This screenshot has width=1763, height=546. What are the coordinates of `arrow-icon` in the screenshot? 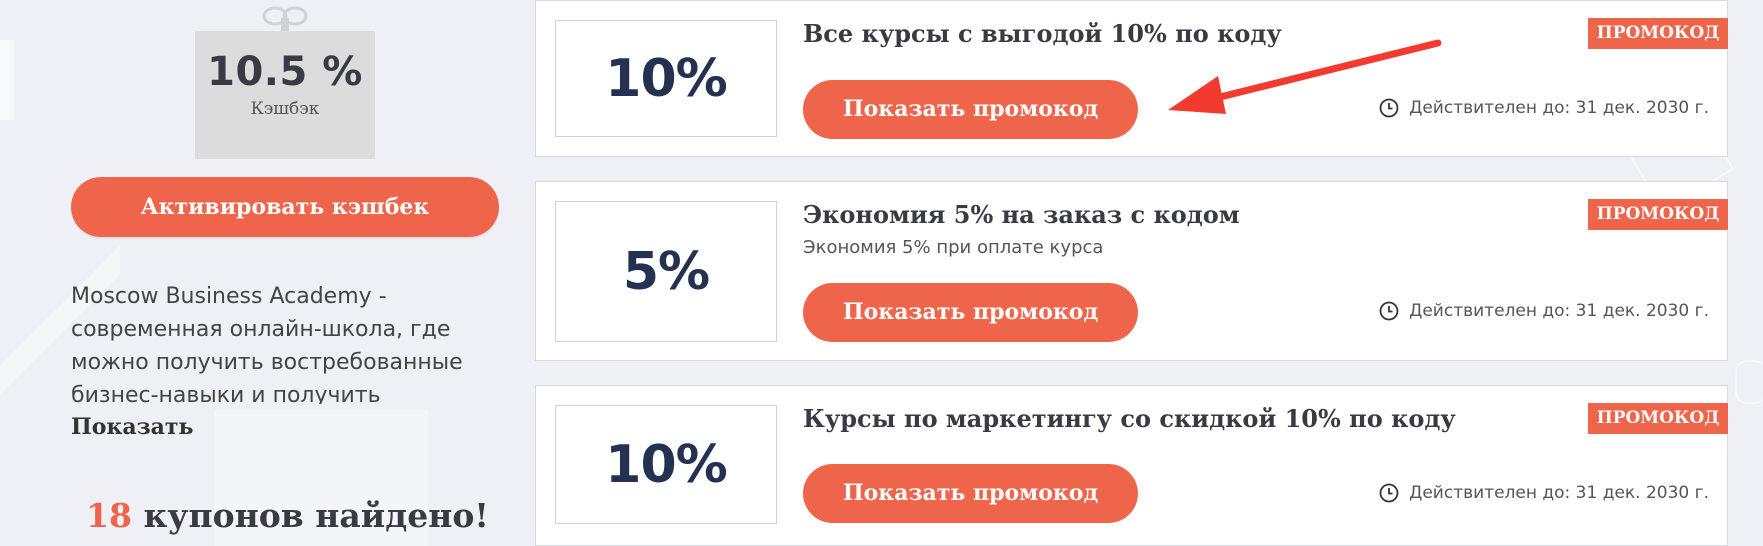 It's located at (1305, 76).